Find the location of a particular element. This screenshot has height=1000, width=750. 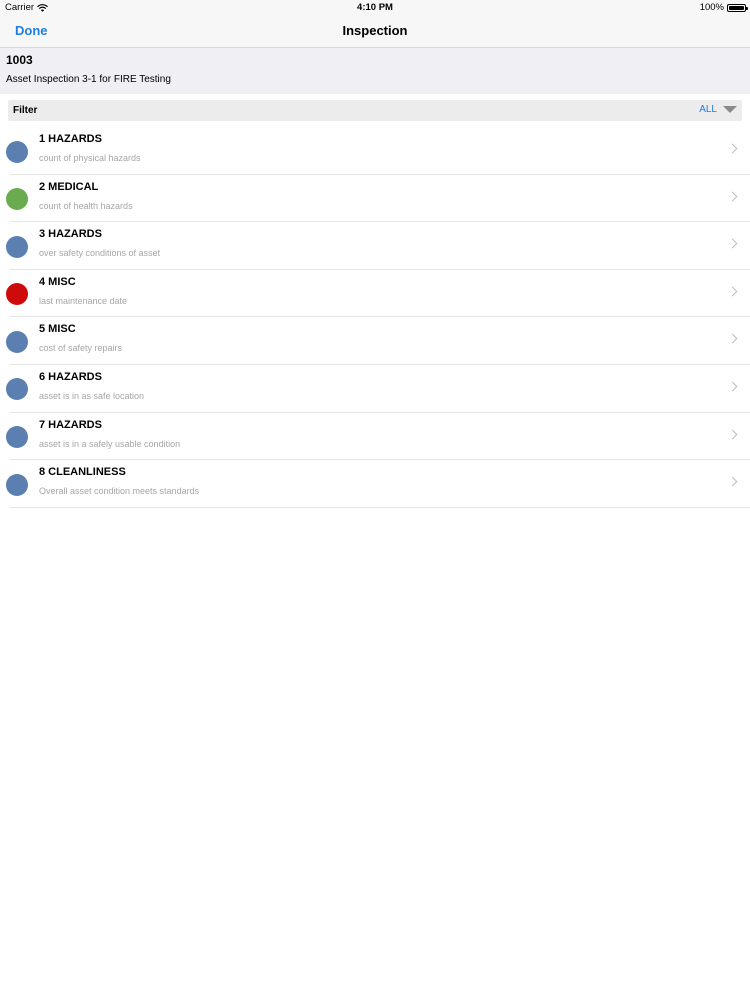

battery-icon is located at coordinates (737, 7).